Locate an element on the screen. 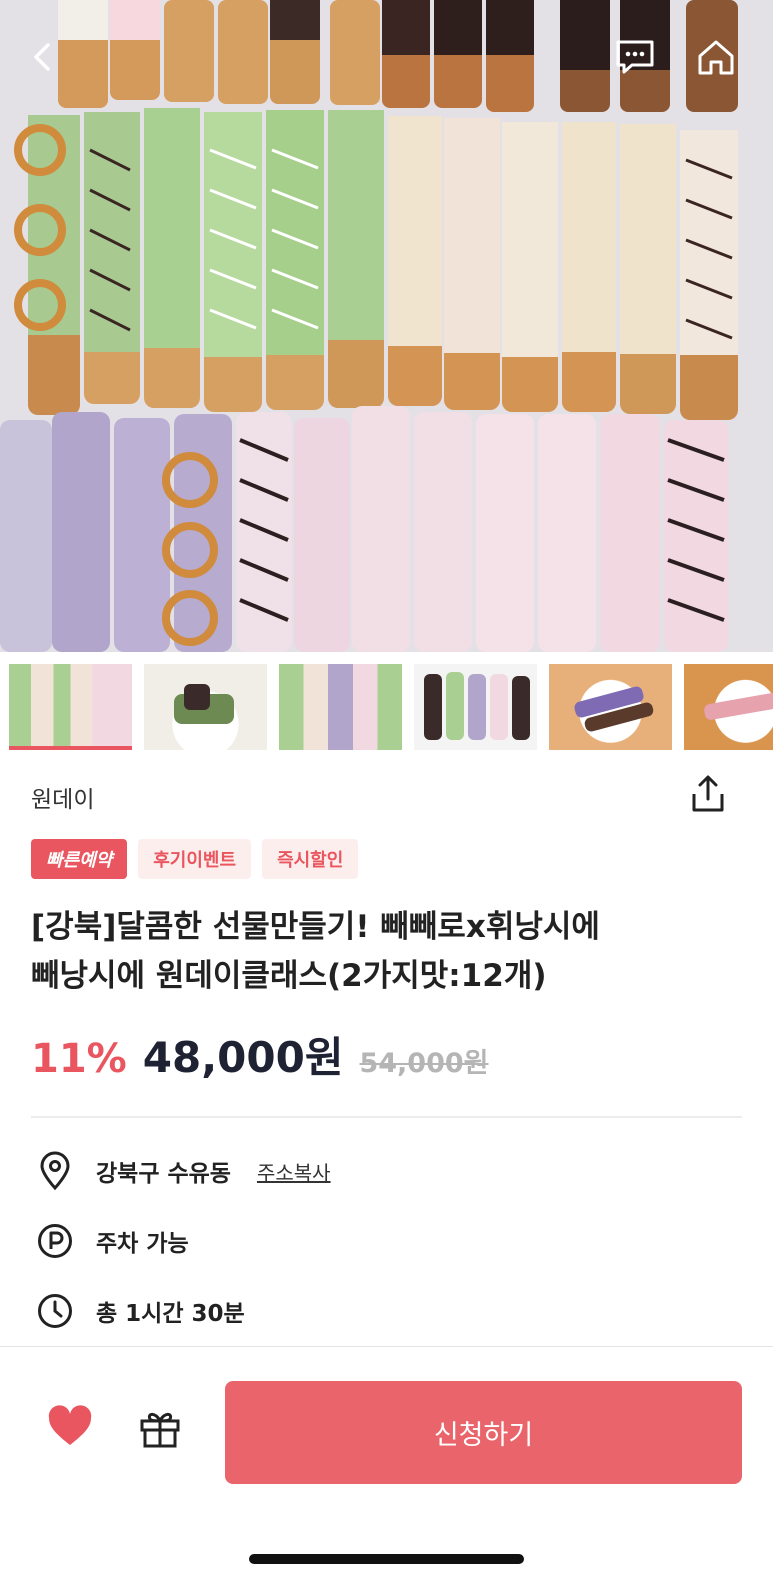 This screenshot has width=773, height=1585. location-text: 강북구 수유동 is located at coordinates (163, 1174).